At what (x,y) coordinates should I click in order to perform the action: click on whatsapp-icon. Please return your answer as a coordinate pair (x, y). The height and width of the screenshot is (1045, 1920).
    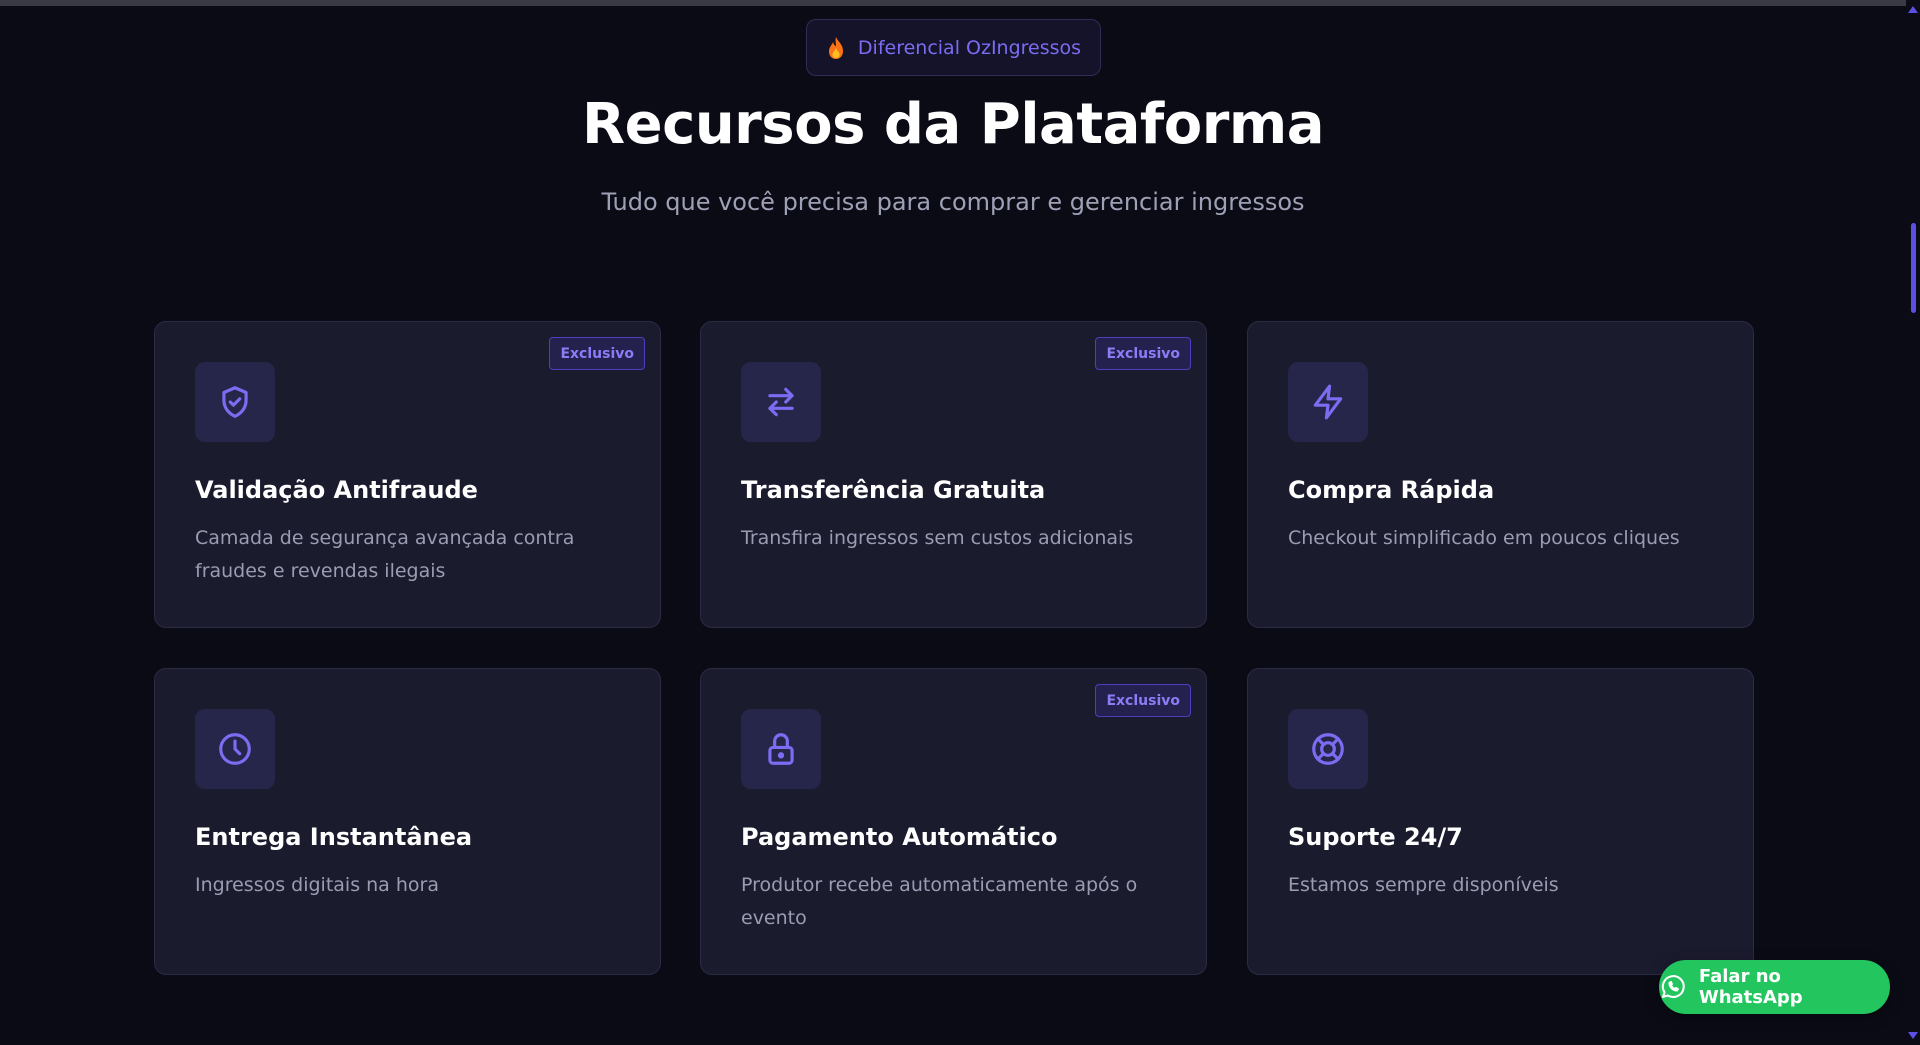
    Looking at the image, I should click on (1673, 987).